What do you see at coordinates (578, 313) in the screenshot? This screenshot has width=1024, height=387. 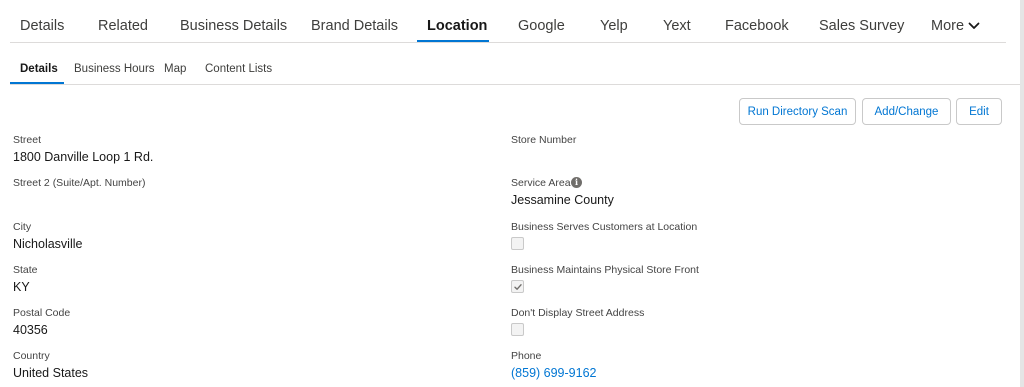 I see `hide-street-address-label: Don't Display Street Address` at bounding box center [578, 313].